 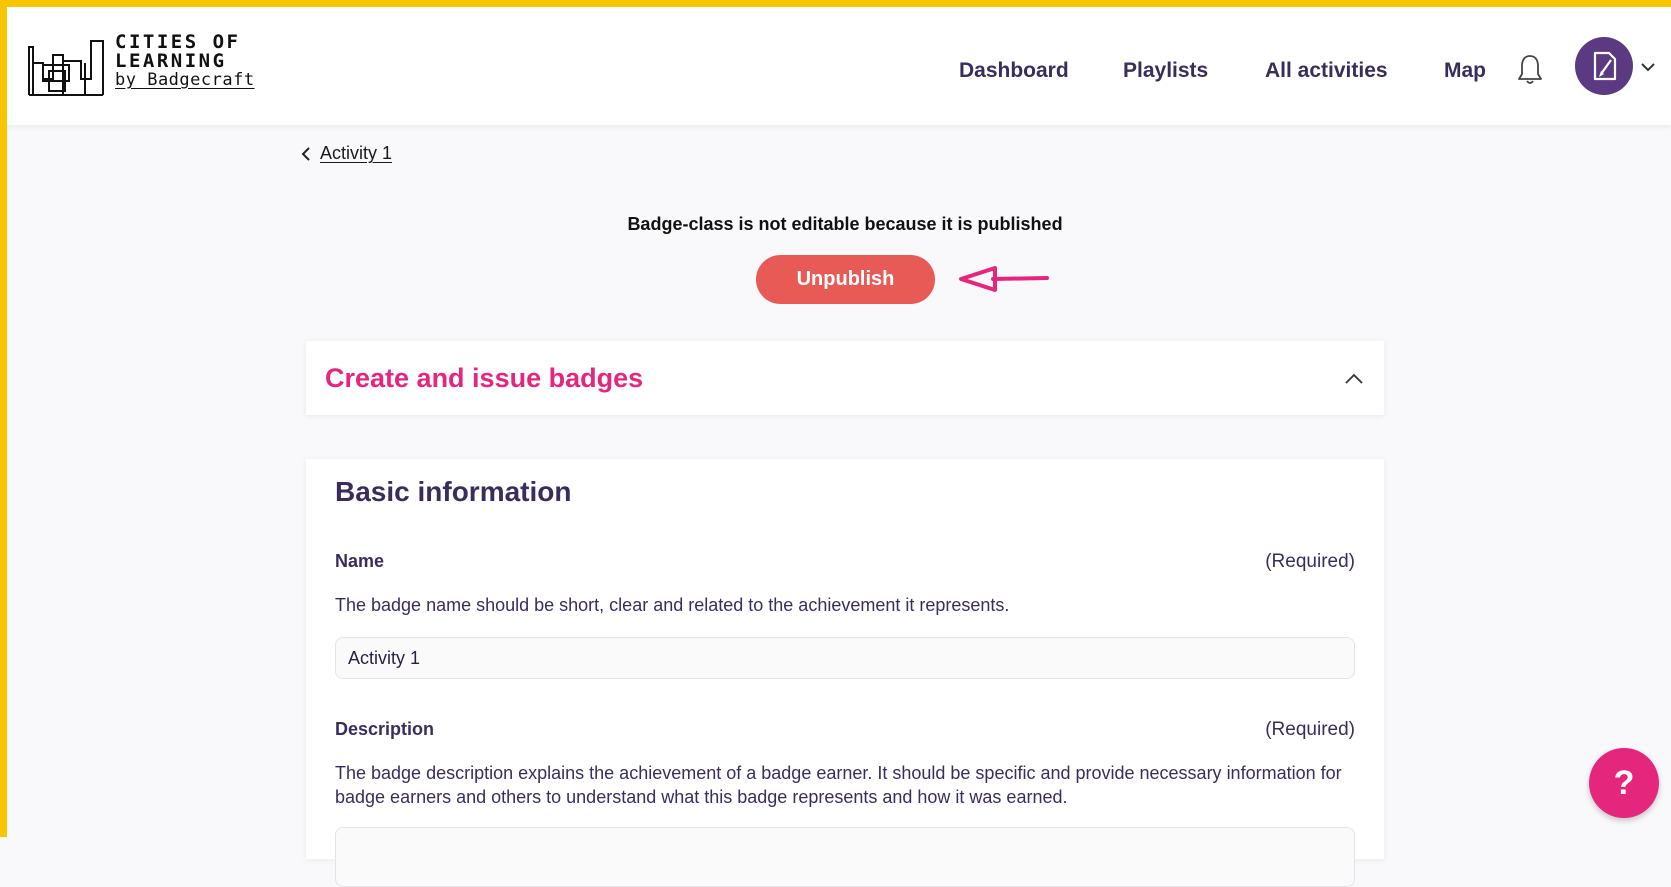 I want to click on nav-all-activities: All activities, so click(x=1326, y=71).